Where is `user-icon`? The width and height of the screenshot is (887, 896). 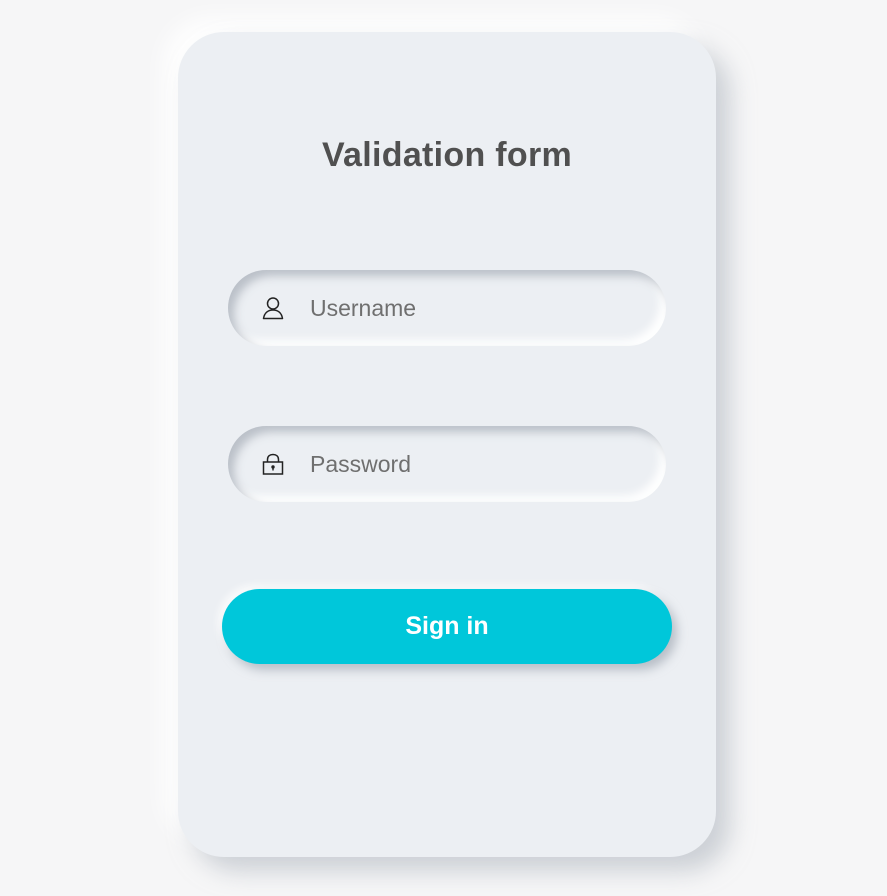 user-icon is located at coordinates (273, 308).